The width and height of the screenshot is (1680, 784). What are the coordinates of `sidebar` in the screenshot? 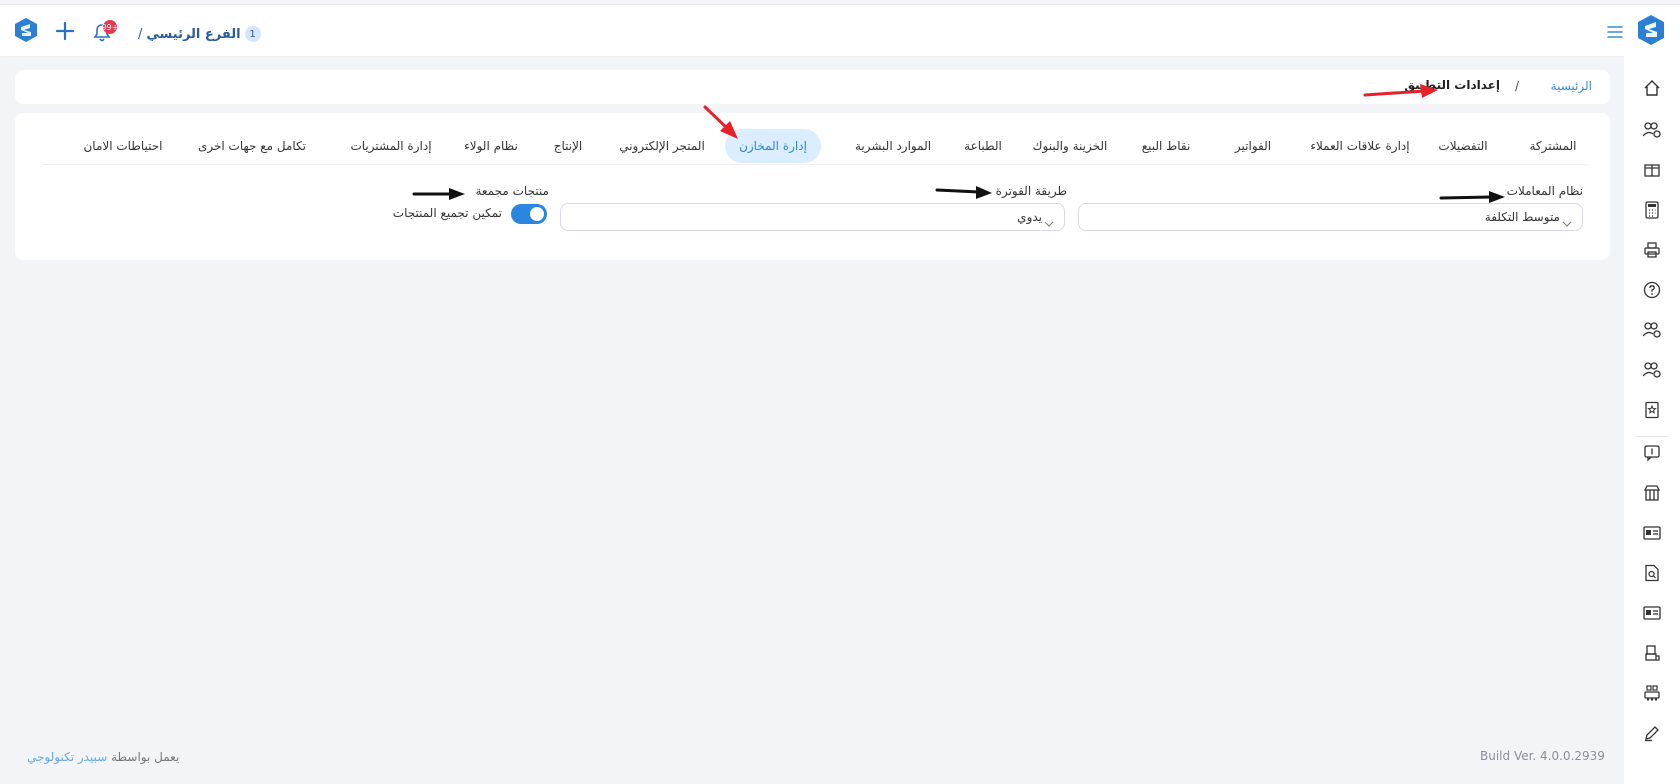 It's located at (1652, 420).